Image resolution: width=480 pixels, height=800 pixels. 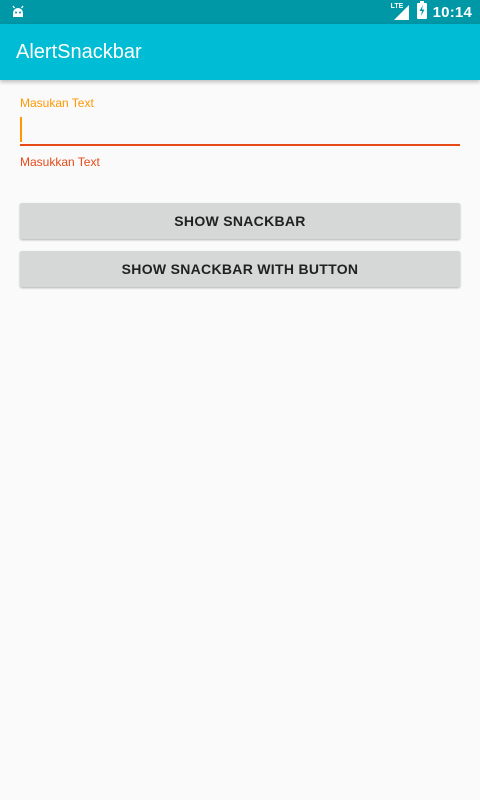 What do you see at coordinates (421, 12) in the screenshot?
I see `battery-charging-icon` at bounding box center [421, 12].